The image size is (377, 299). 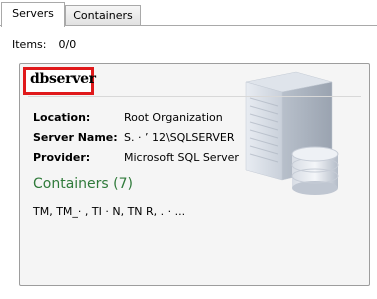 What do you see at coordinates (62, 157) in the screenshot?
I see `property-key: Provider:` at bounding box center [62, 157].